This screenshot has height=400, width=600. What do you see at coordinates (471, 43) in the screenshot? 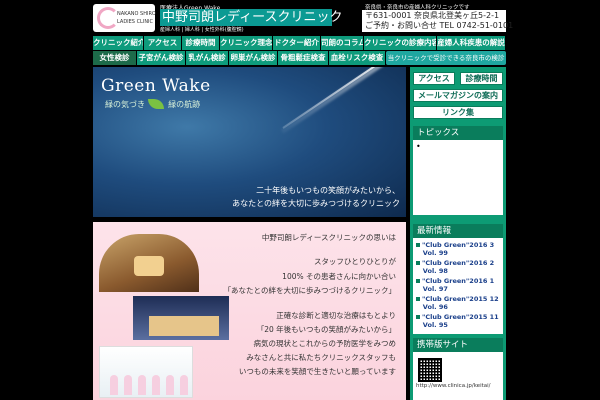
I see `nav-diseases: 産婦人科疾患の解説` at bounding box center [471, 43].